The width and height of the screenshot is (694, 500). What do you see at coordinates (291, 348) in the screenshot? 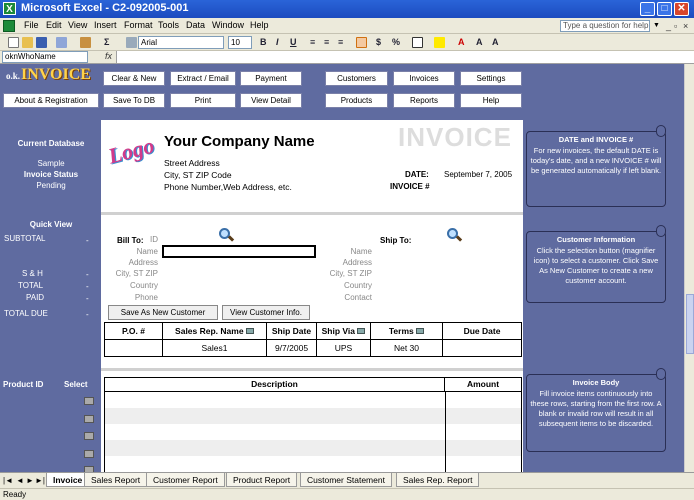
I see `ship-date-cell: 9/7/2005` at bounding box center [291, 348].